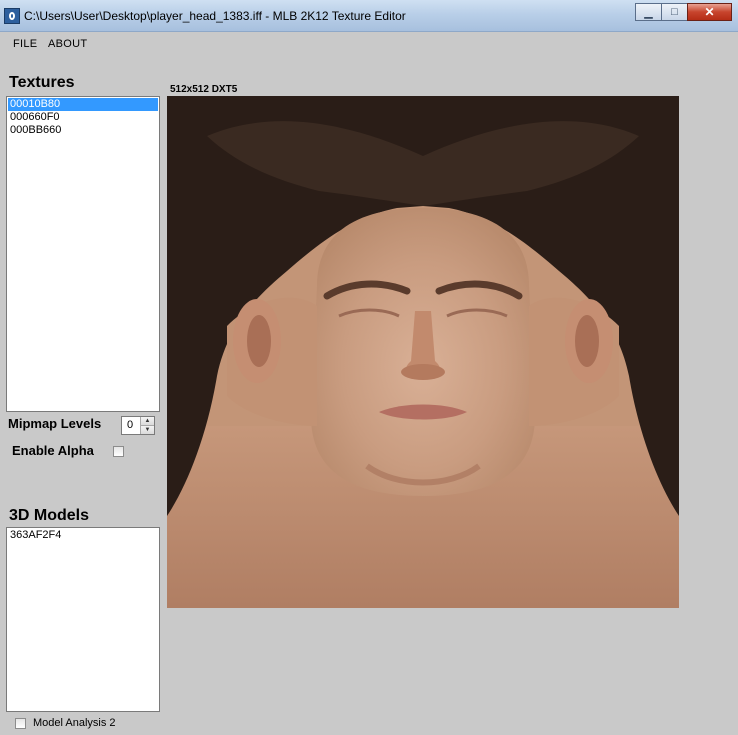 This screenshot has height=735, width=738. What do you see at coordinates (709, 12) in the screenshot?
I see `close-button: ✕` at bounding box center [709, 12].